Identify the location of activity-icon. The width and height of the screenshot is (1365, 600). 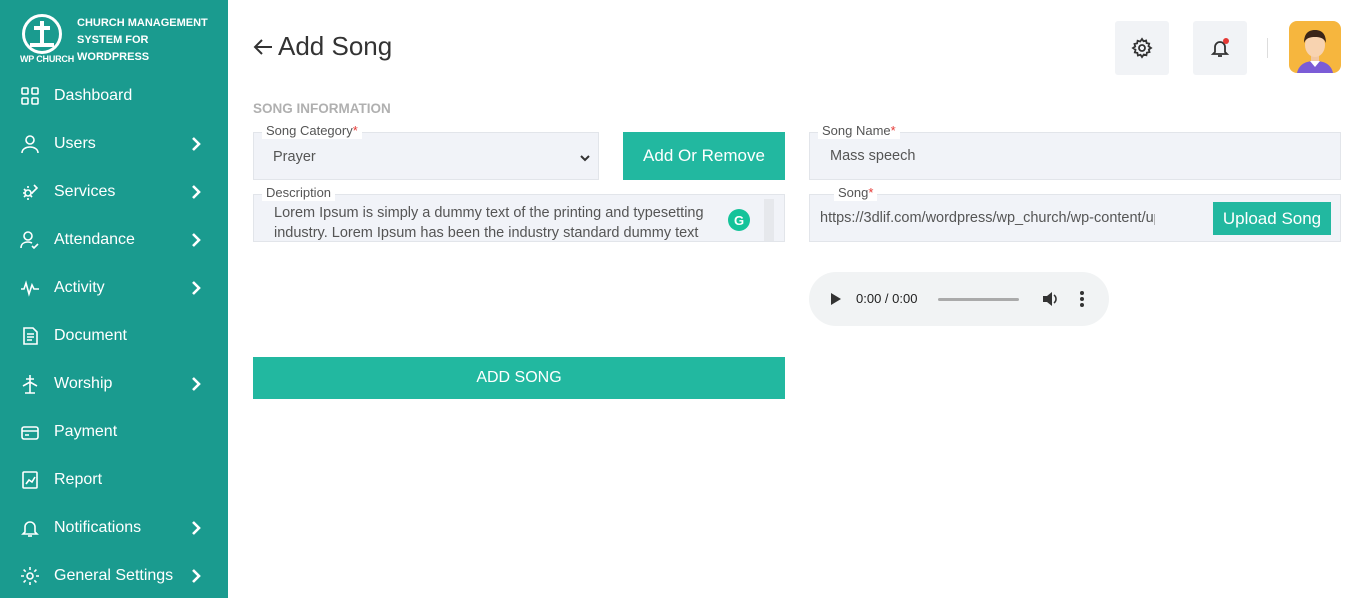
(30, 288).